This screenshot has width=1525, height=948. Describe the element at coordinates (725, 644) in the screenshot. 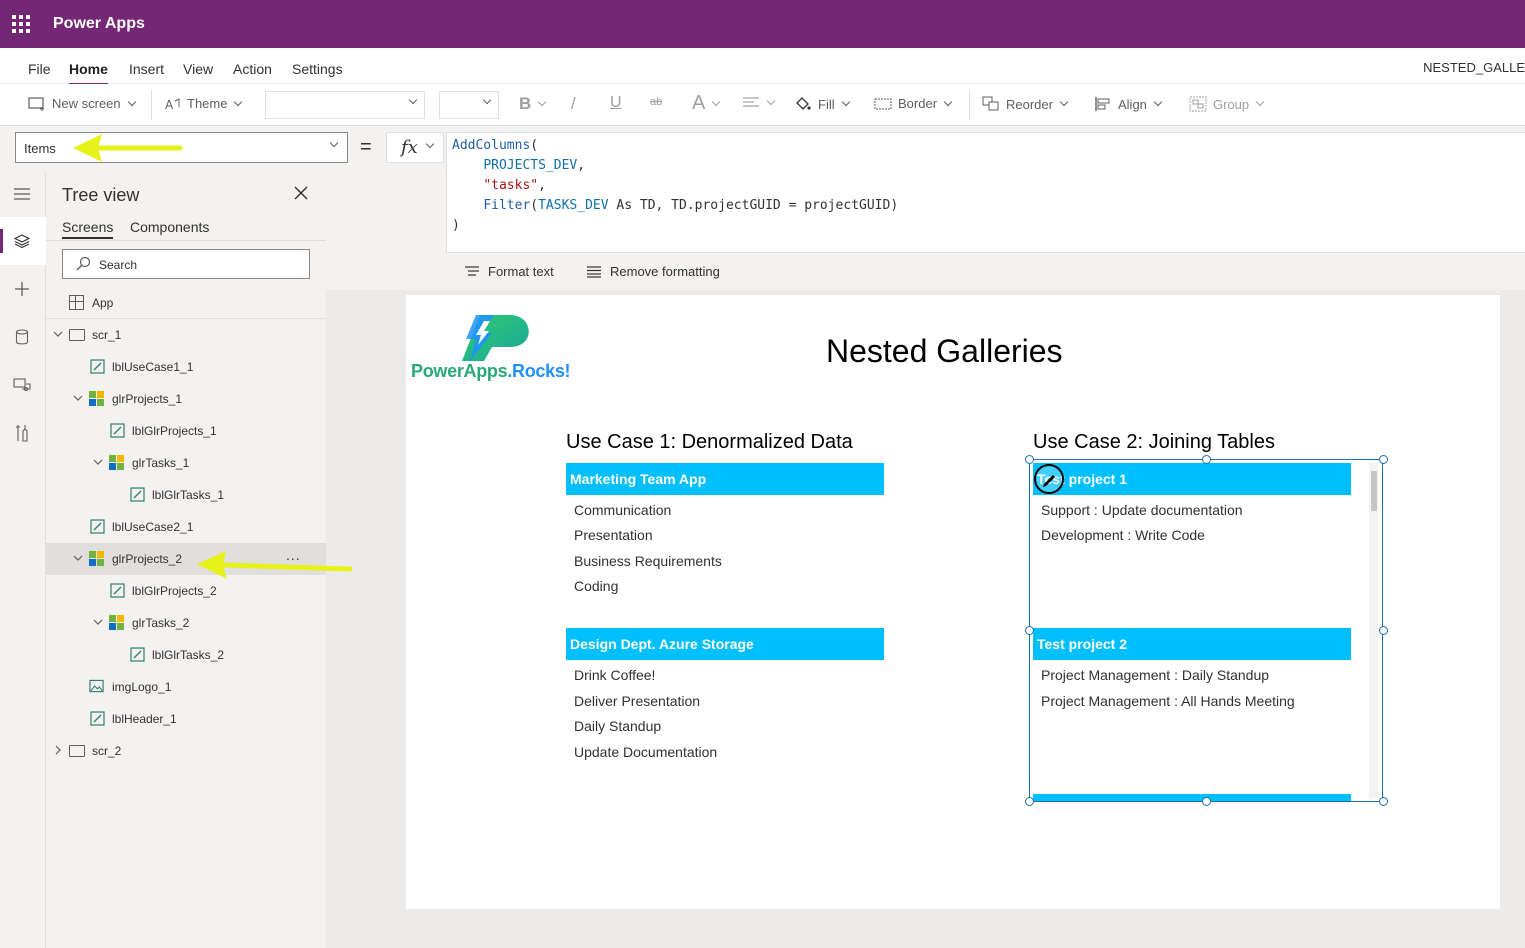

I see `gallery-project-header: Design Dept. Azure Storage` at that location.